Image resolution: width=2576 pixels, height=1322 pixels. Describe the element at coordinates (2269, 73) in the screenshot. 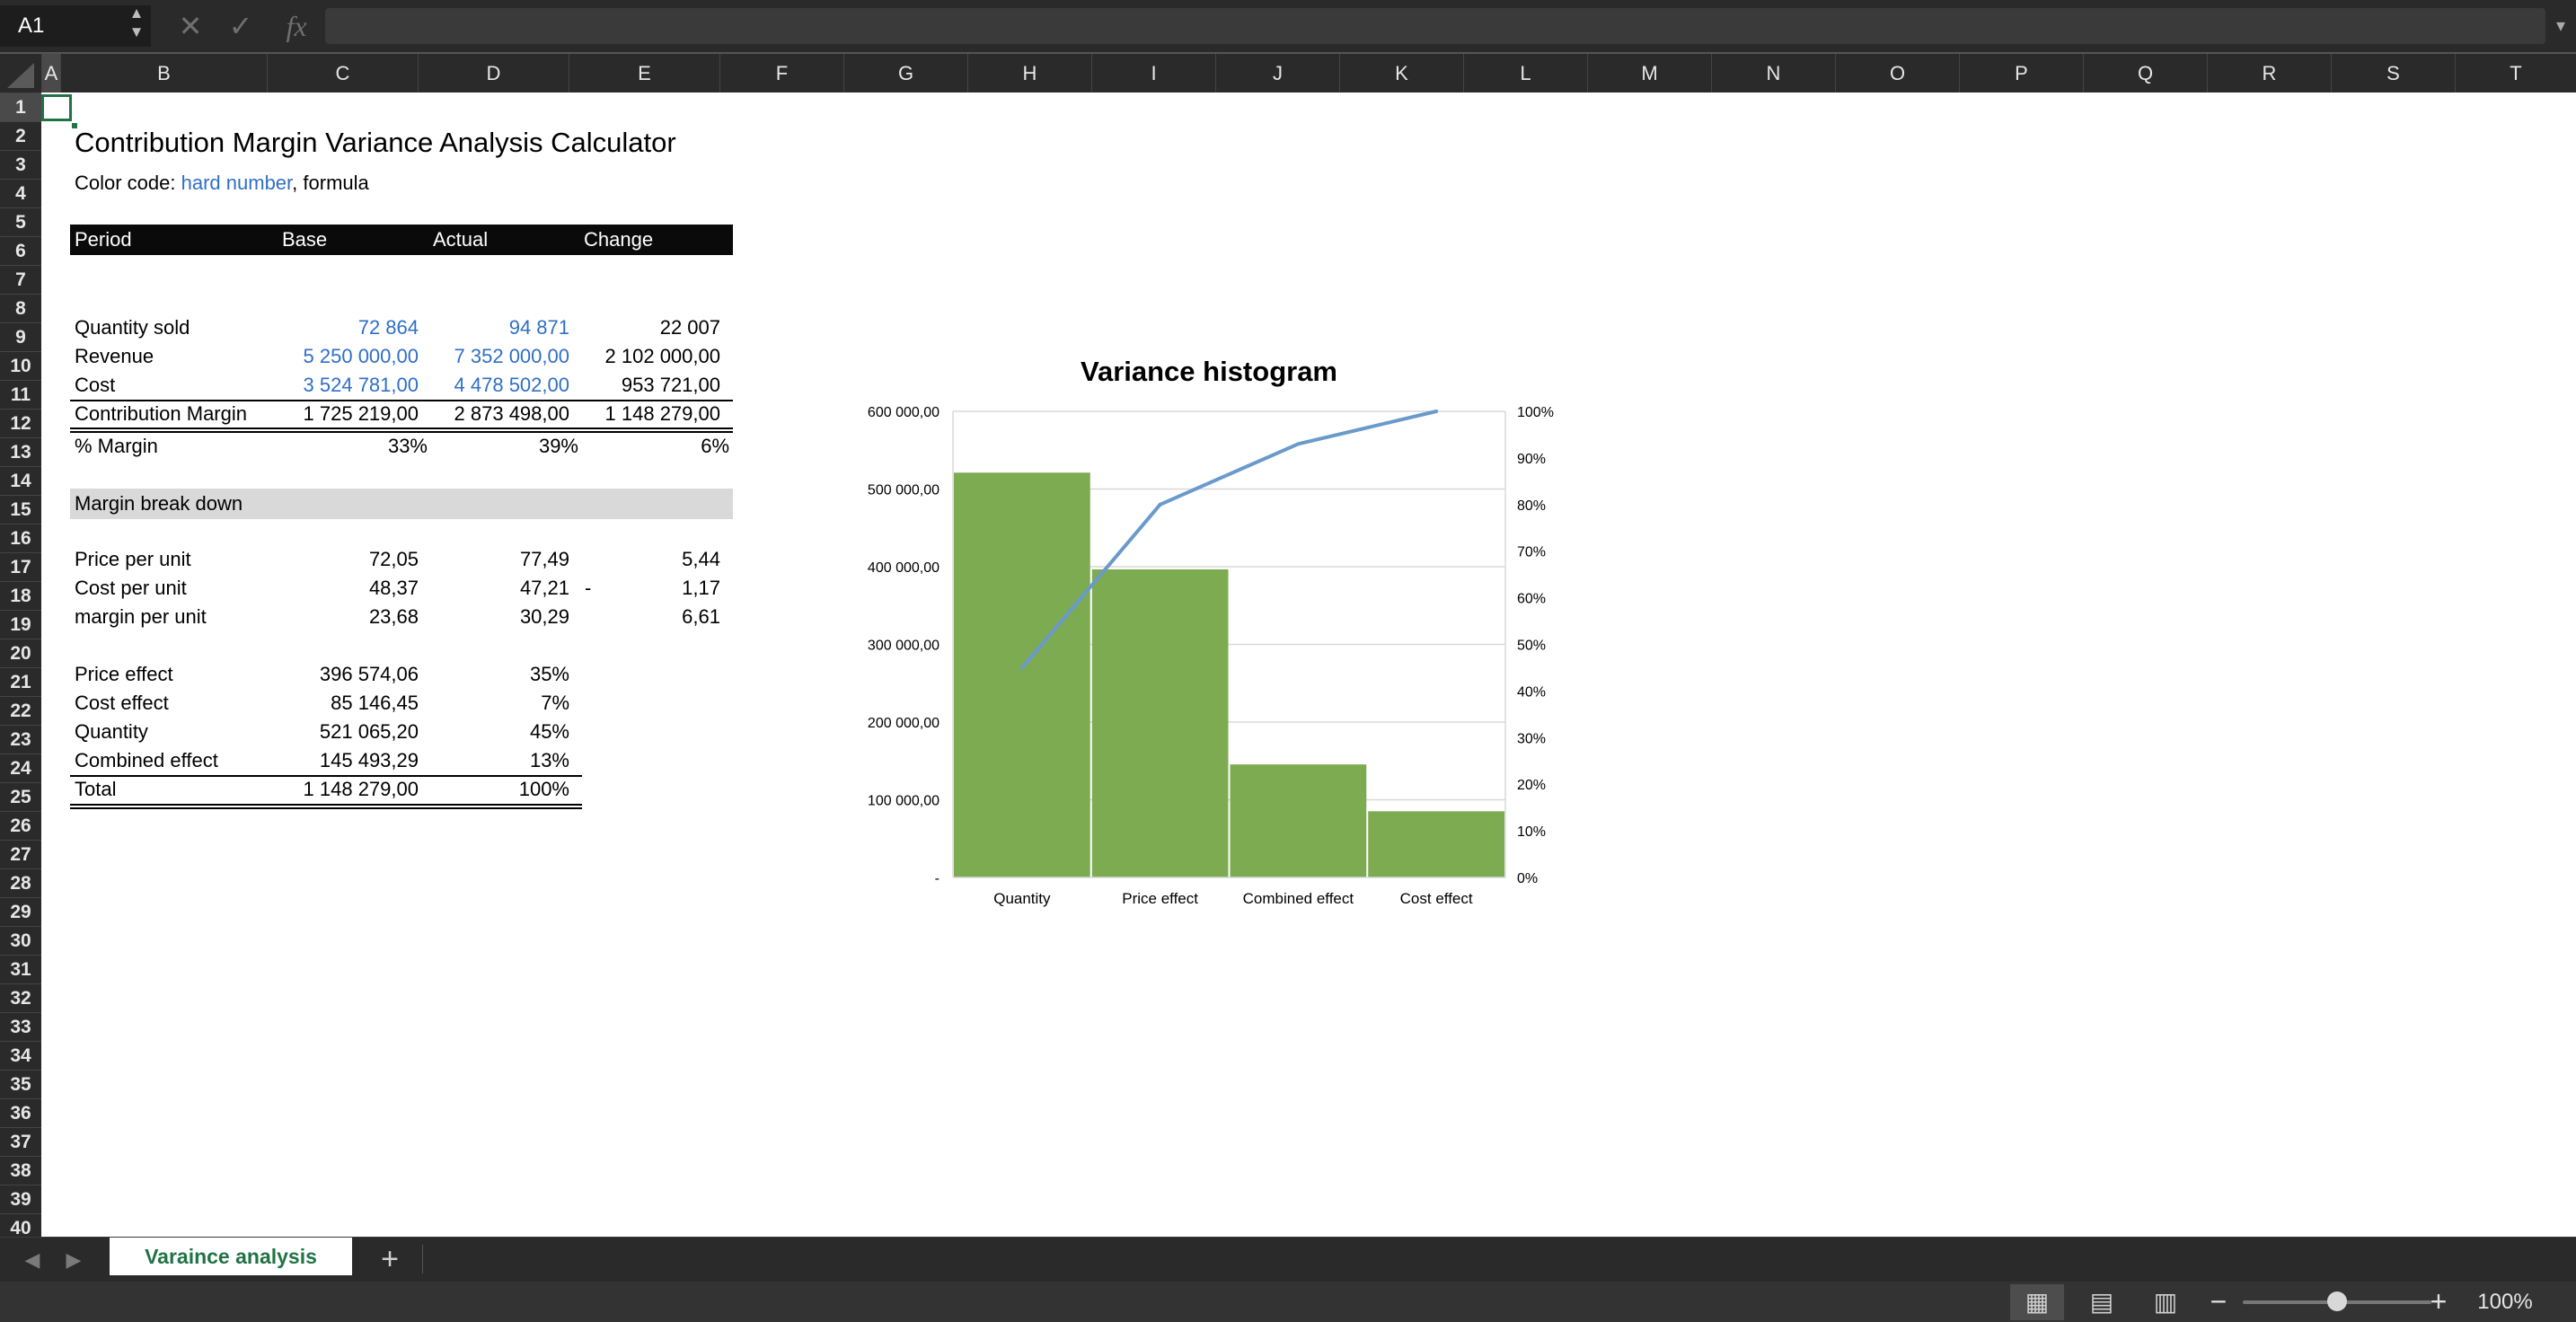

I see `column-header: R` at that location.